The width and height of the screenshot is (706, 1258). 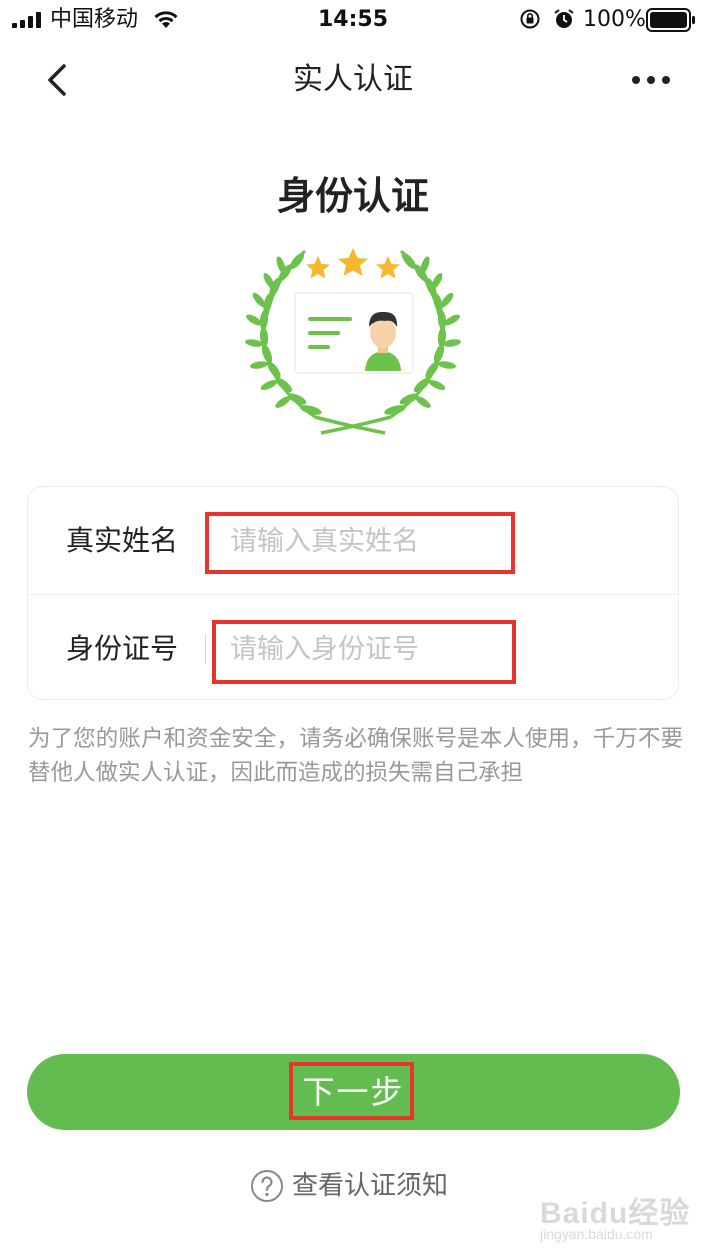 I want to click on id-card-laurel-illustration, so click(x=353, y=341).